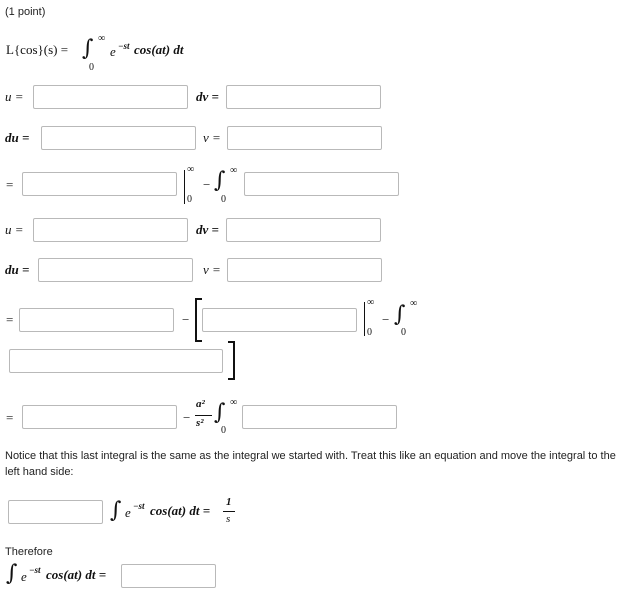 The width and height of the screenshot is (636, 596). I want to click on therefore-label: Therefore, so click(29, 552).